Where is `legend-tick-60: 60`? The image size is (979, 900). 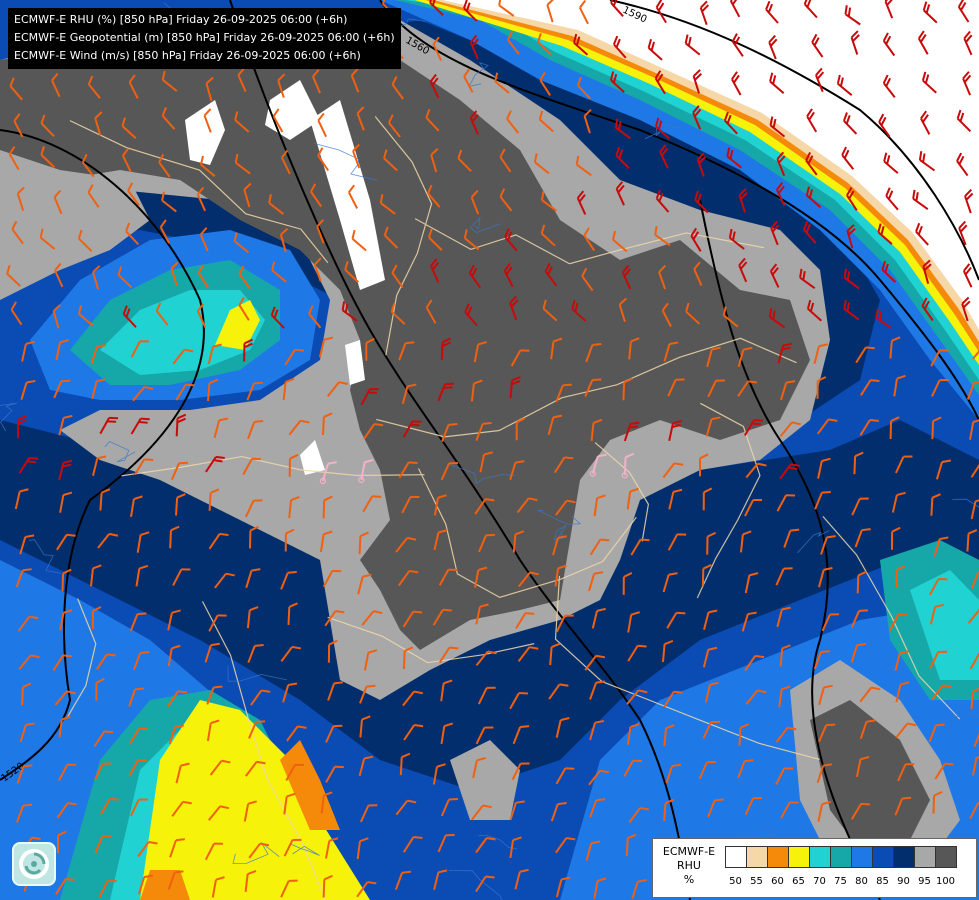 legend-tick-60: 60 is located at coordinates (777, 881).